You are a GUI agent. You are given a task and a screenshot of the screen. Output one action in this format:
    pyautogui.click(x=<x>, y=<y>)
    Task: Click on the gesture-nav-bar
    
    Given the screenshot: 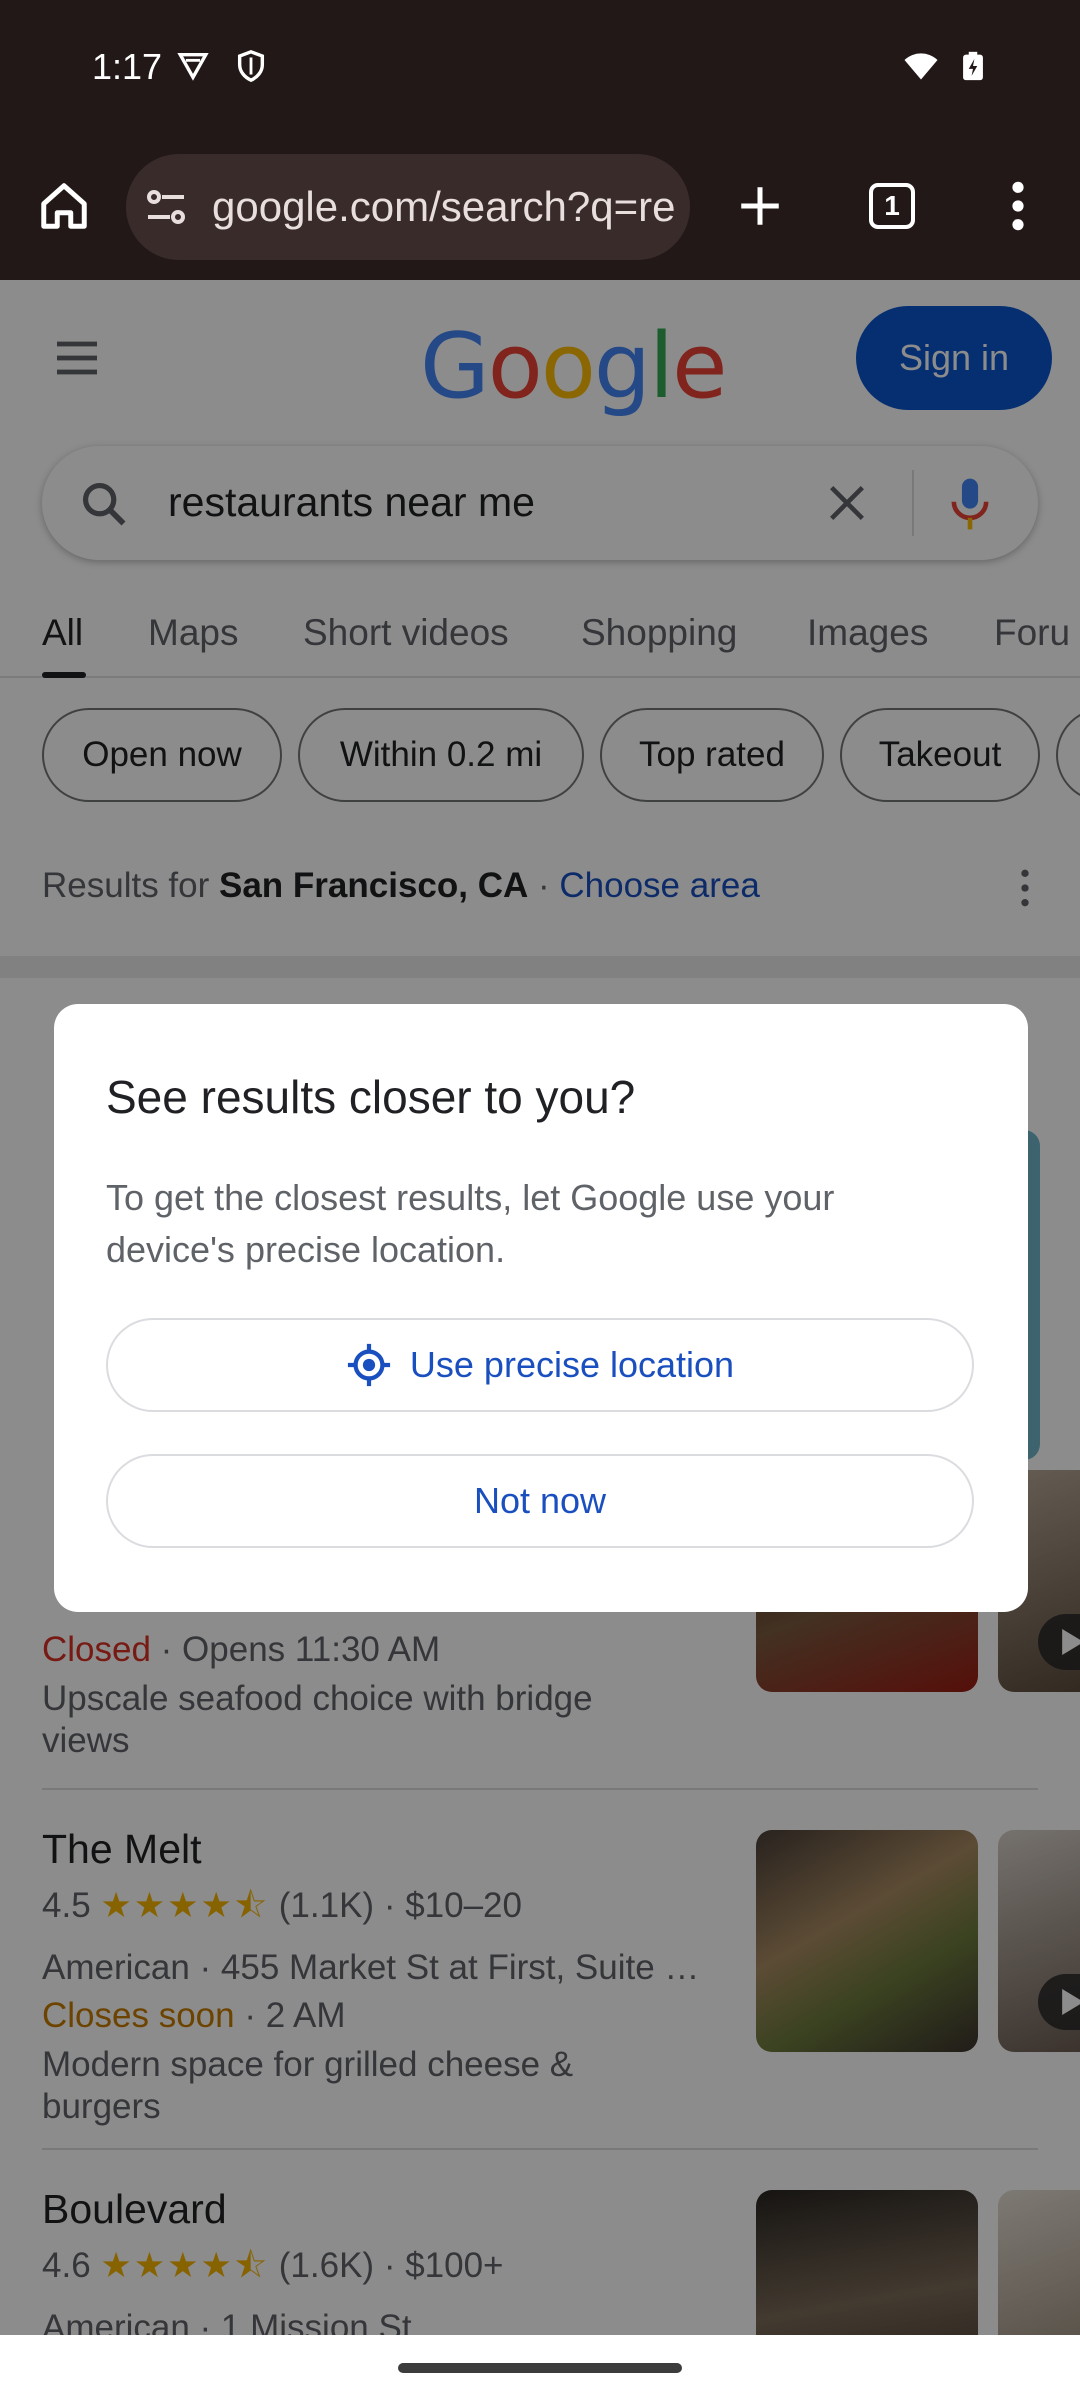 What is the action you would take?
    pyautogui.click(x=540, y=2367)
    